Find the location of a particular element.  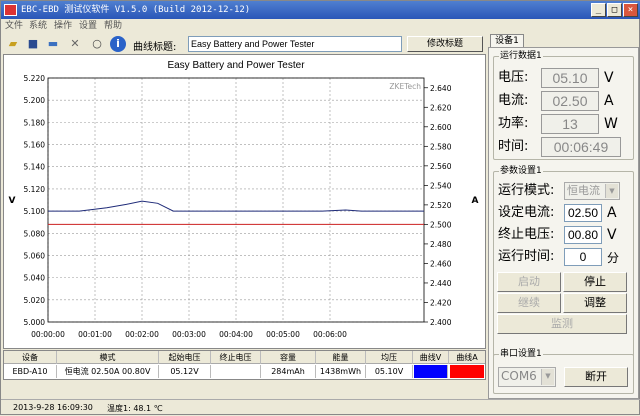

com-port-select: COM6 ▼ is located at coordinates (527, 377).